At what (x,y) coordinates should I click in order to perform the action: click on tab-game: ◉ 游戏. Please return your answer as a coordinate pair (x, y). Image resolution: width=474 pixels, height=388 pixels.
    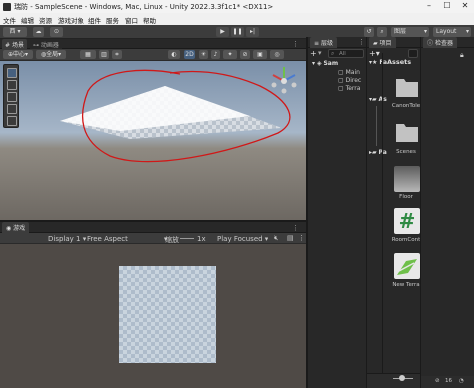
    Looking at the image, I should click on (16, 227).